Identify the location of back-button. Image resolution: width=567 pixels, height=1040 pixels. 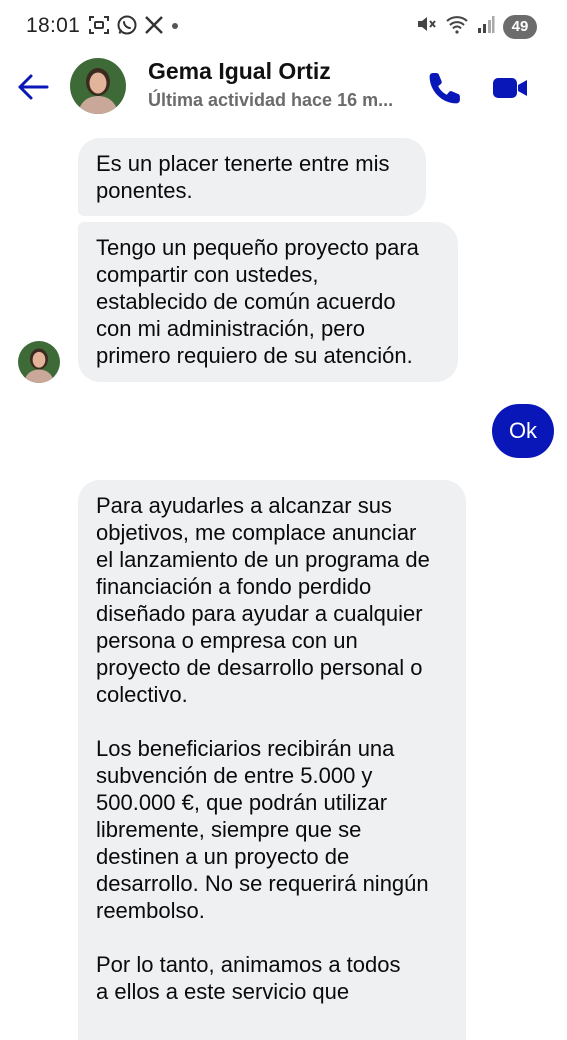
(33, 87).